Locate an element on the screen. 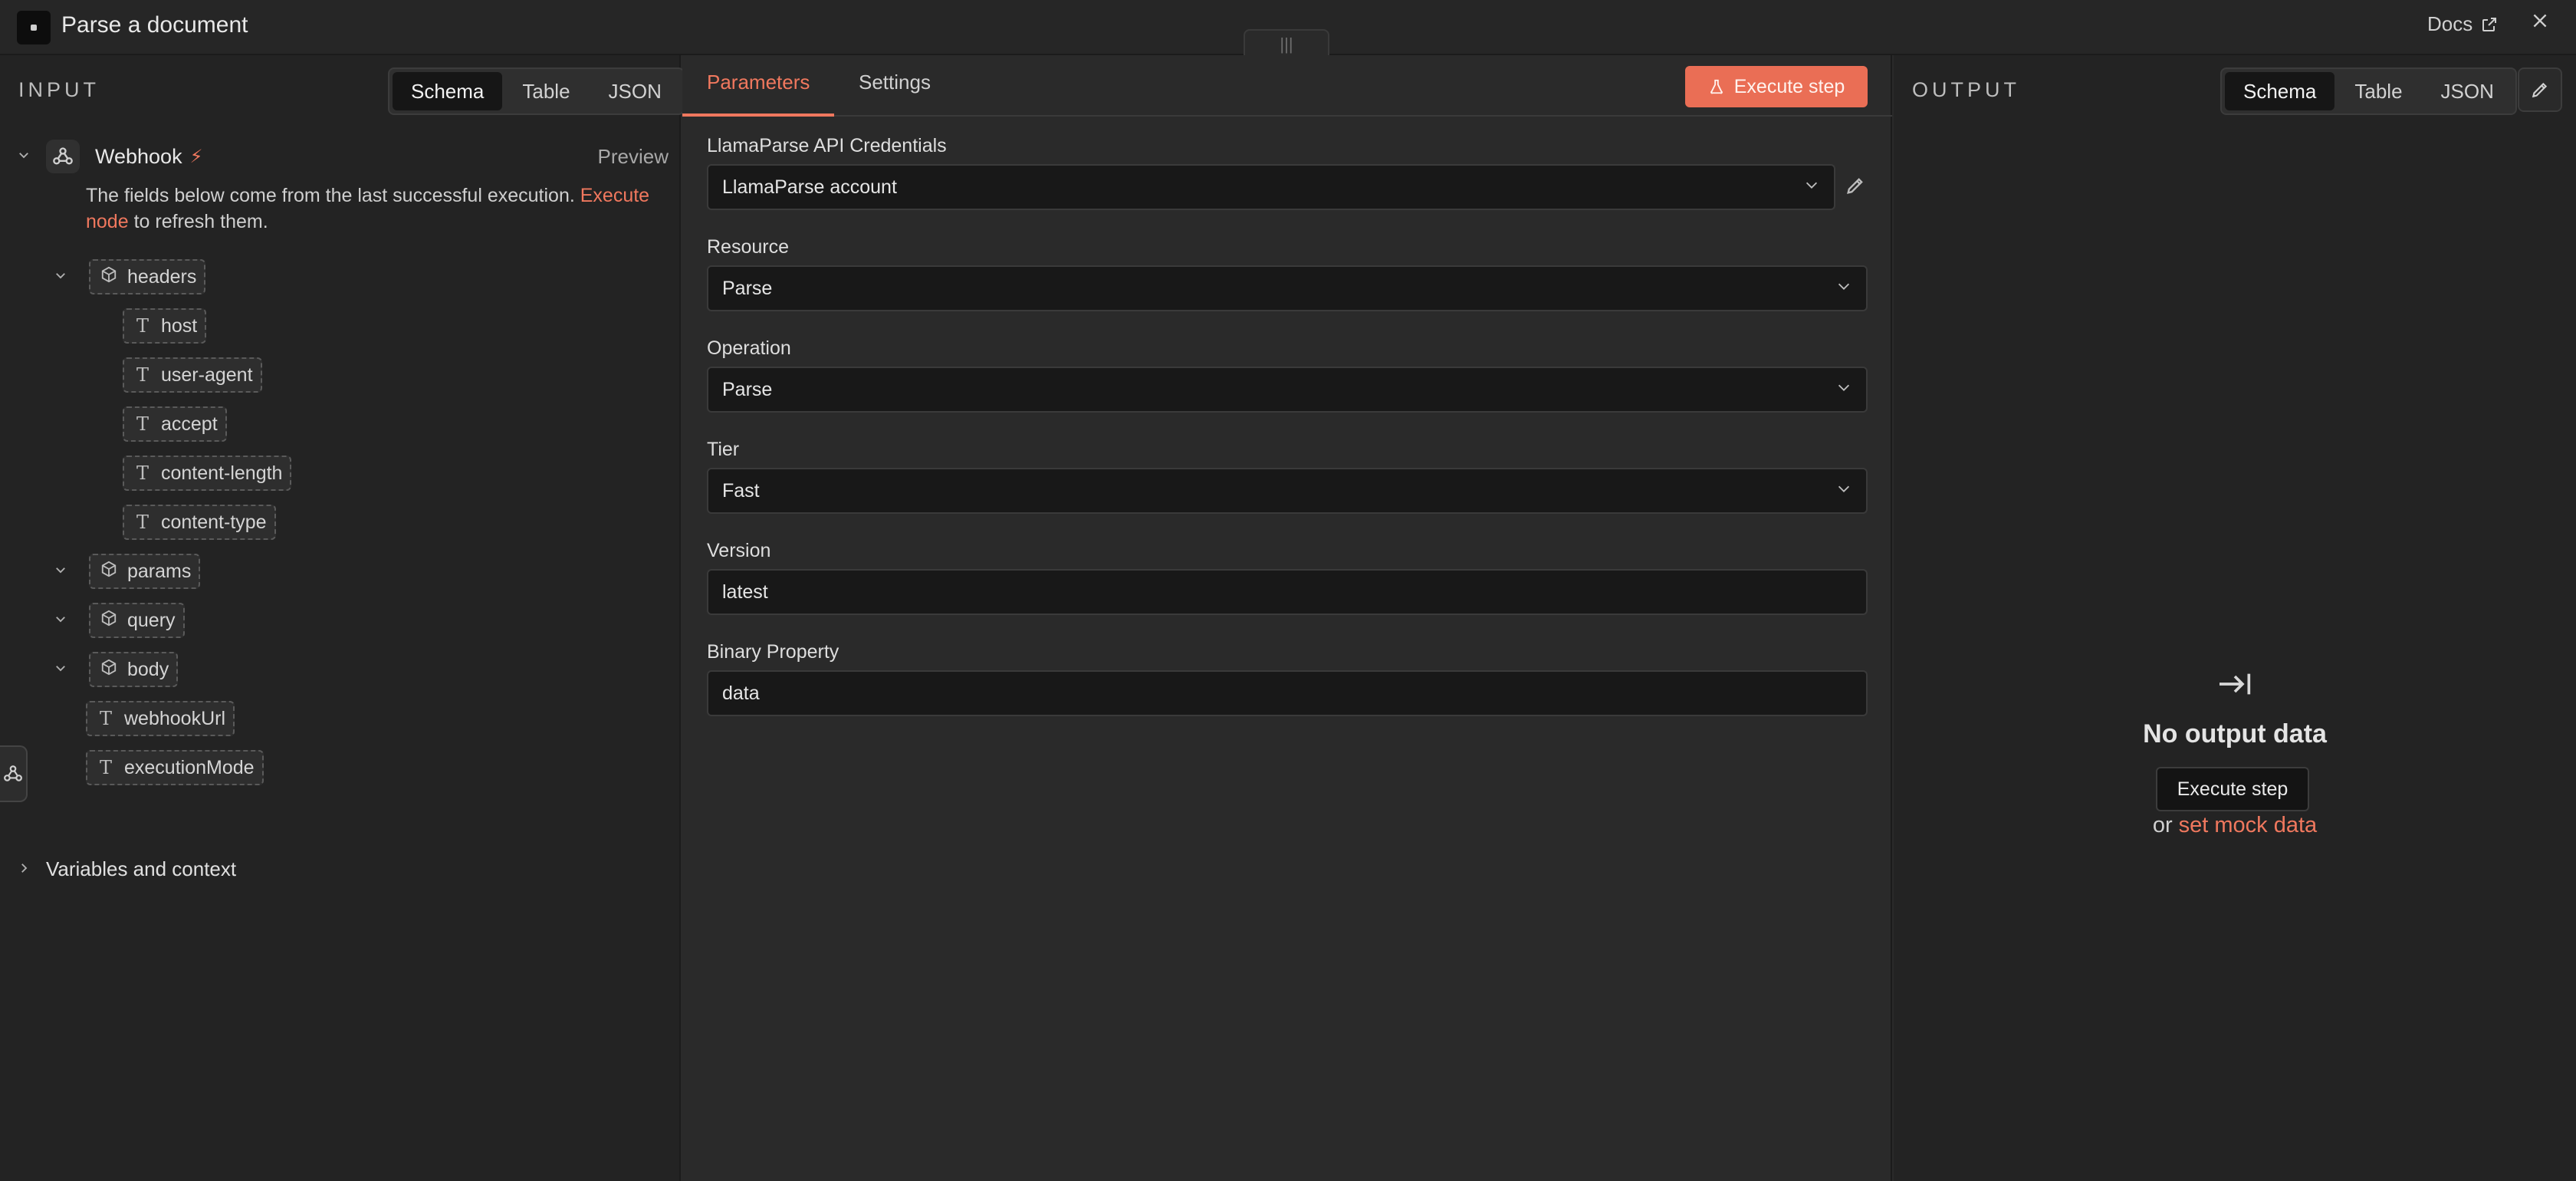 This screenshot has height=1181, width=2576. field-name: webhookUrl is located at coordinates (175, 718).